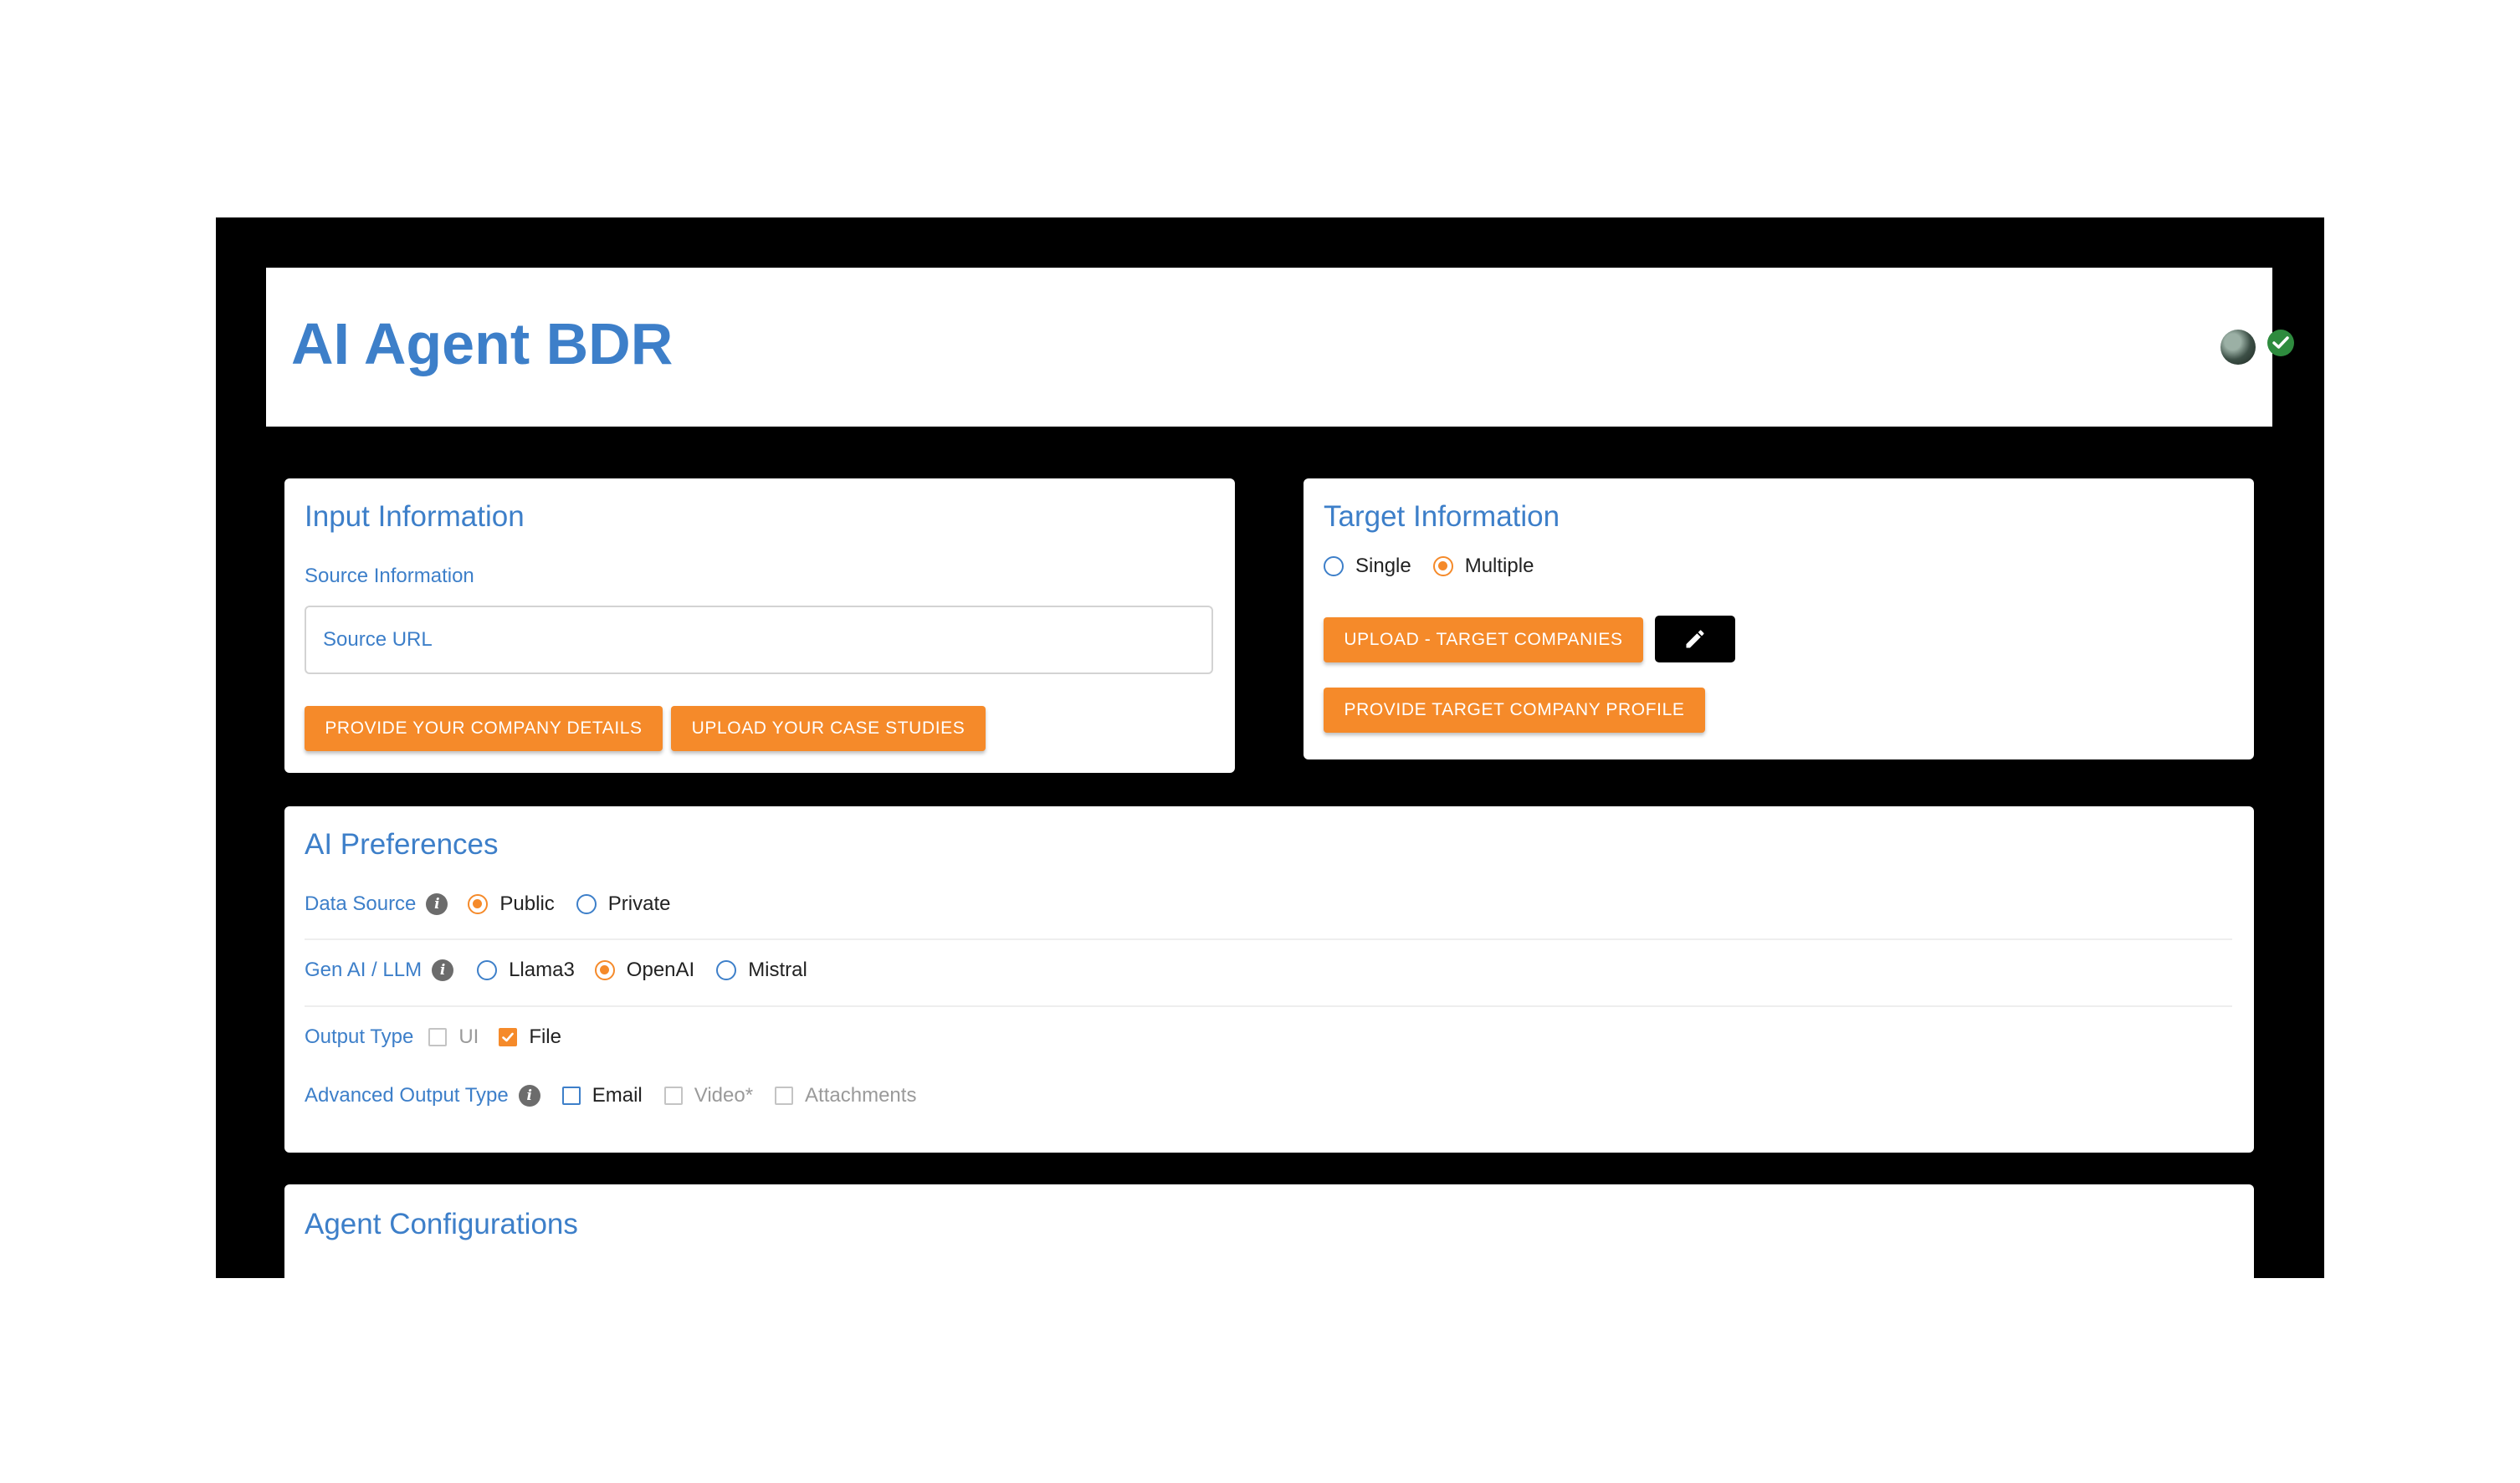  I want to click on radio-label-openai: OpenAI, so click(660, 970).